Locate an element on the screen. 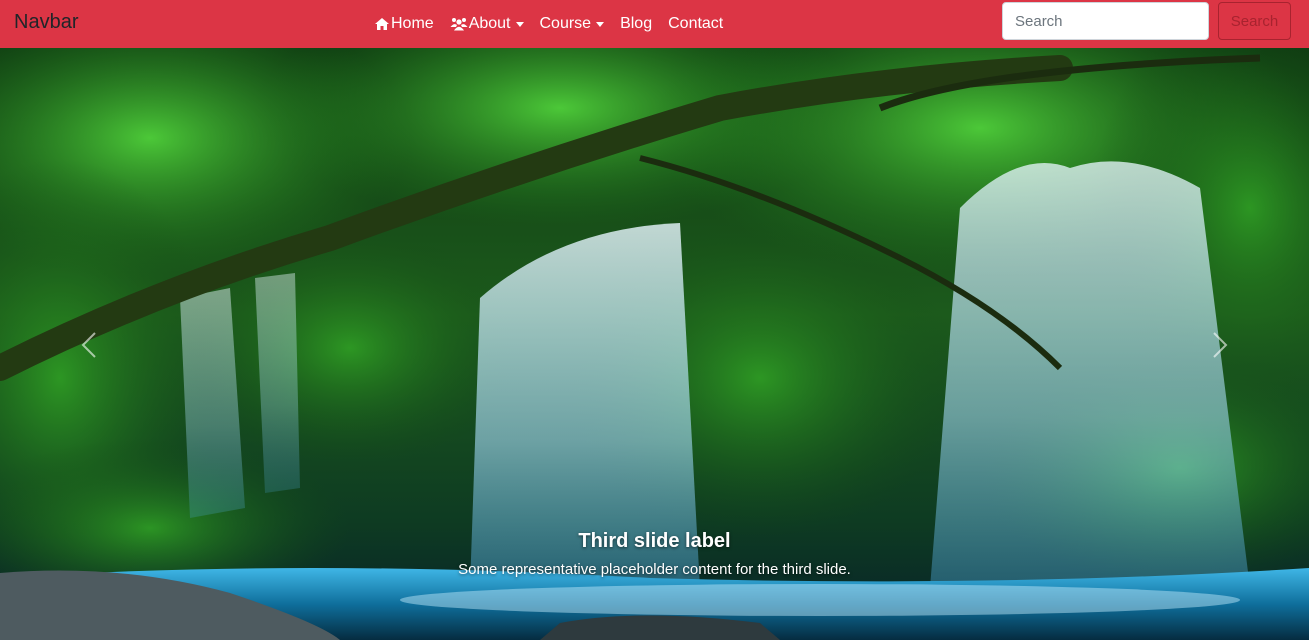  nav-item-home: Home is located at coordinates (404, 24).